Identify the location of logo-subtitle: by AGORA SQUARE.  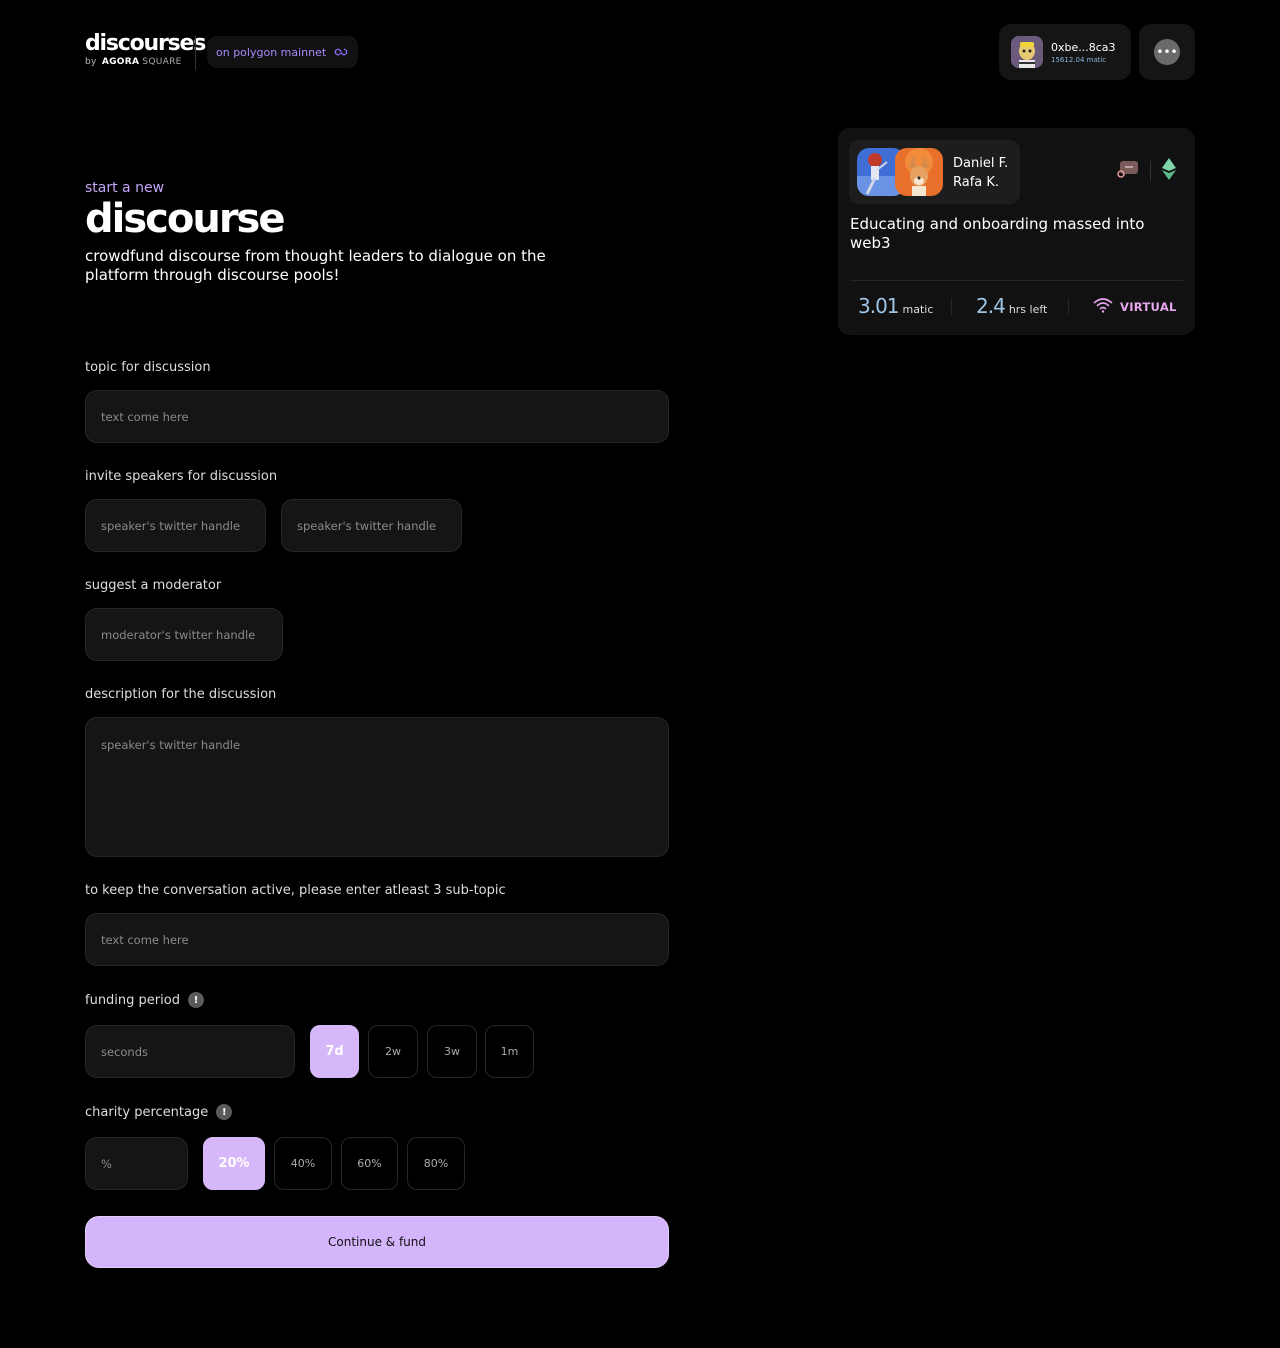
(145, 62).